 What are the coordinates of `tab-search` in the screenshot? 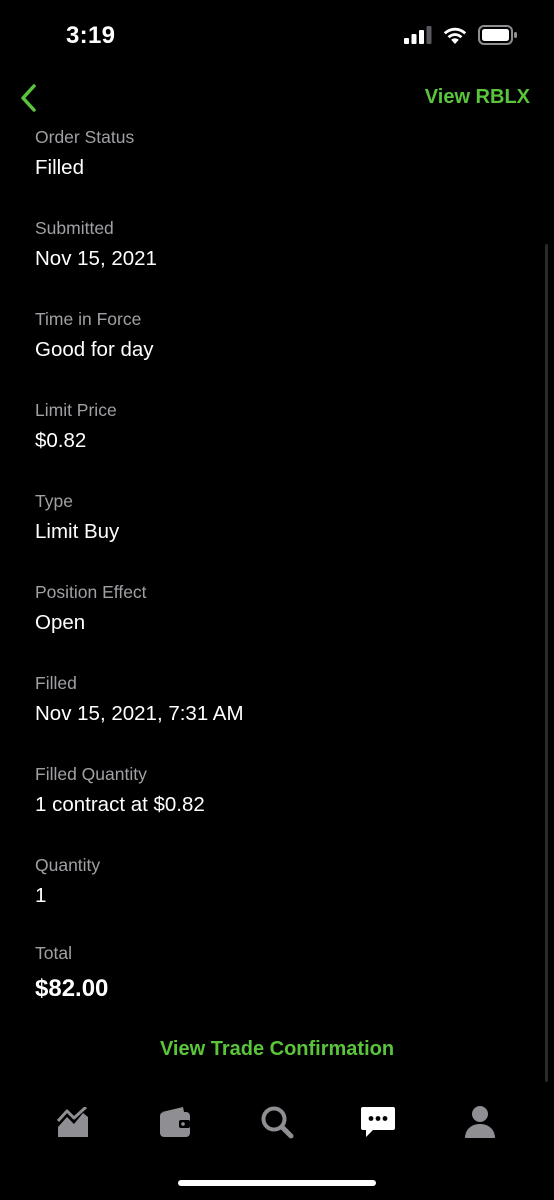 It's located at (277, 1122).